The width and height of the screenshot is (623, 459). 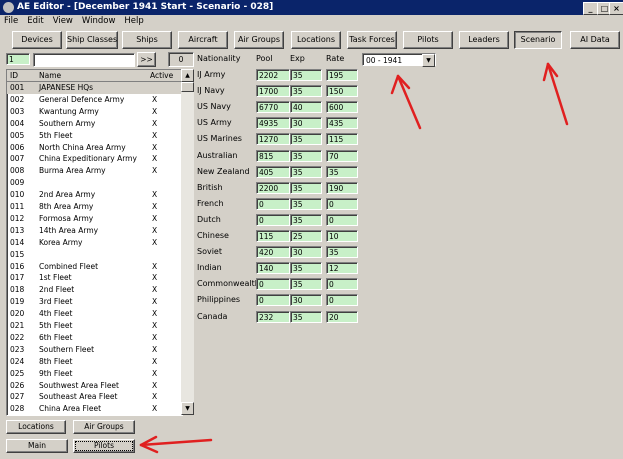 What do you see at coordinates (409, 102) in the screenshot?
I see `annotation-arrow-dropdown` at bounding box center [409, 102].